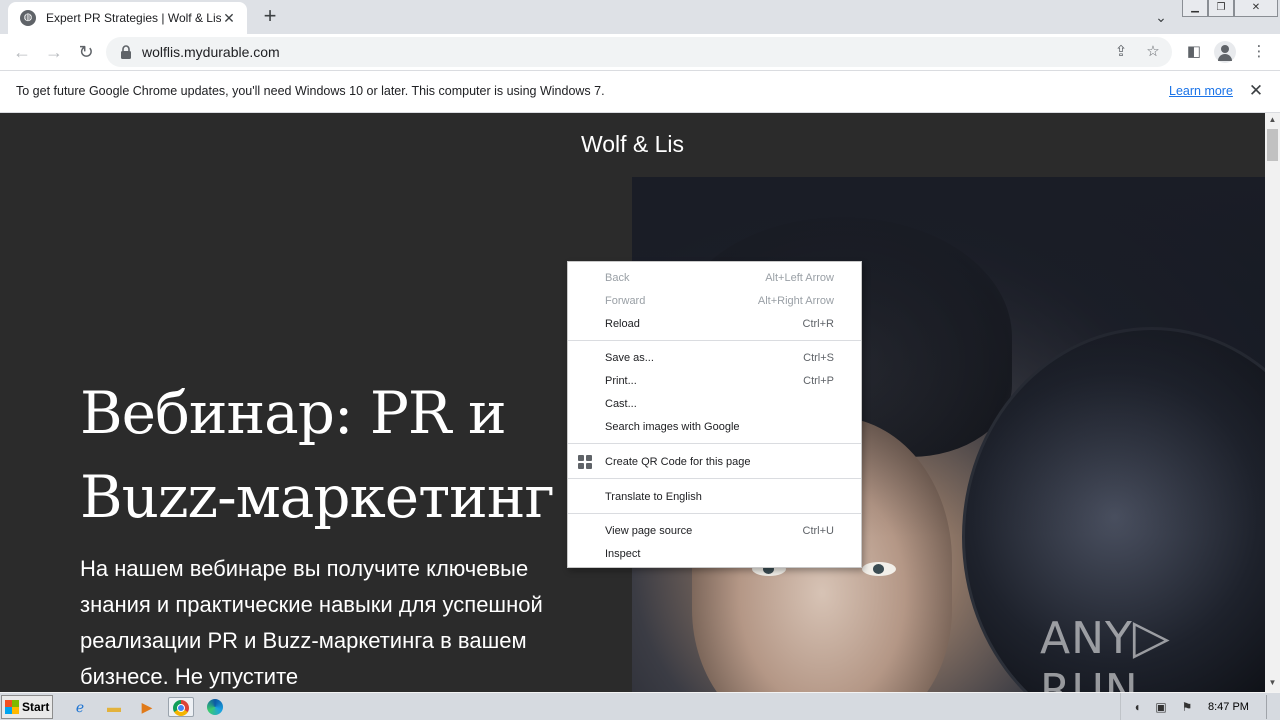 The width and height of the screenshot is (1280, 720). What do you see at coordinates (678, 462) in the screenshot?
I see `ctx-create-qr-label: Create QR Code for this page` at bounding box center [678, 462].